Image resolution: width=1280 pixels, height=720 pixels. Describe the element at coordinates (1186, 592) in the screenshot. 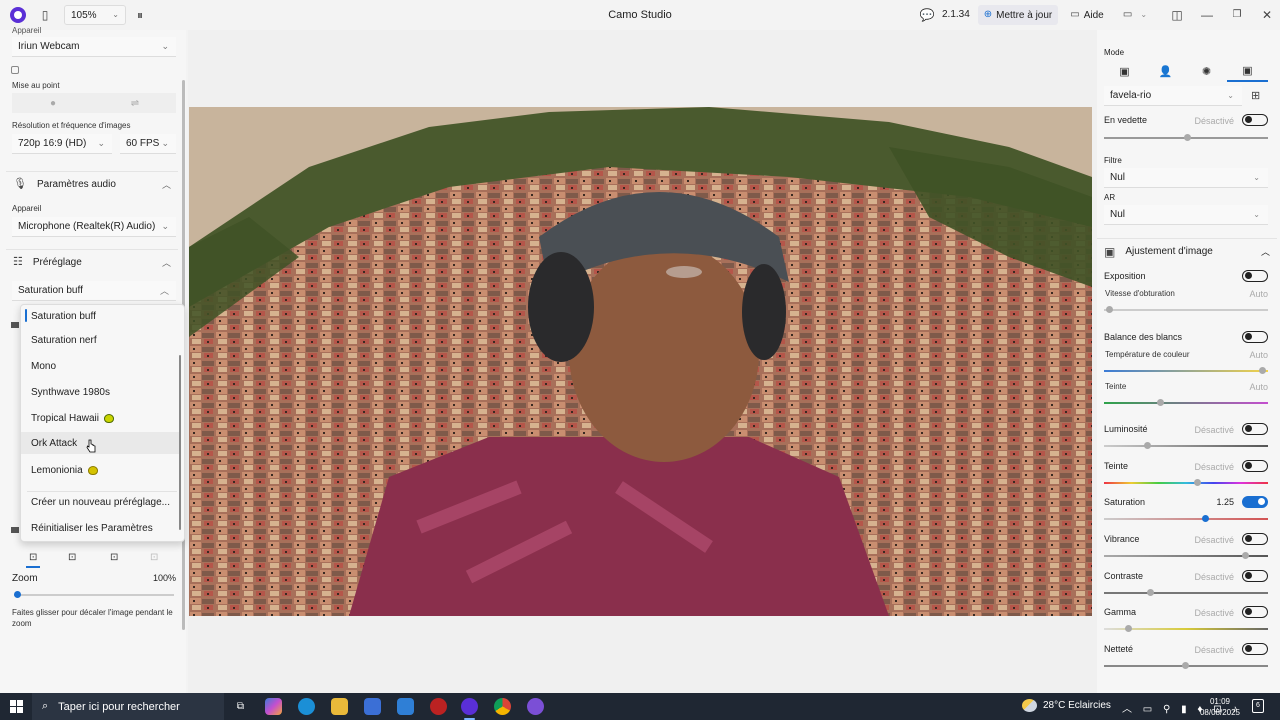

I see `contrast-slider` at that location.